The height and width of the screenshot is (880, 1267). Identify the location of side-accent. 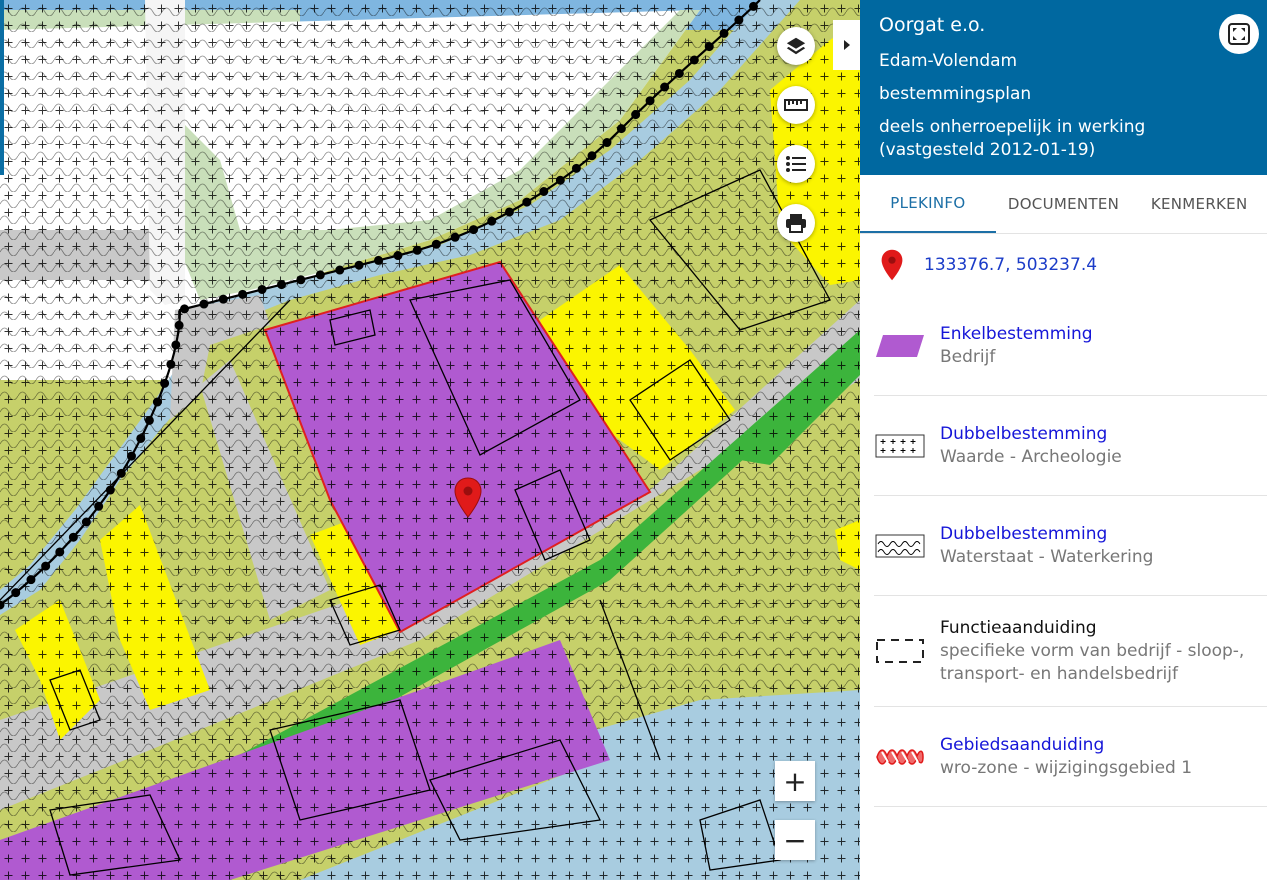
(2, 87).